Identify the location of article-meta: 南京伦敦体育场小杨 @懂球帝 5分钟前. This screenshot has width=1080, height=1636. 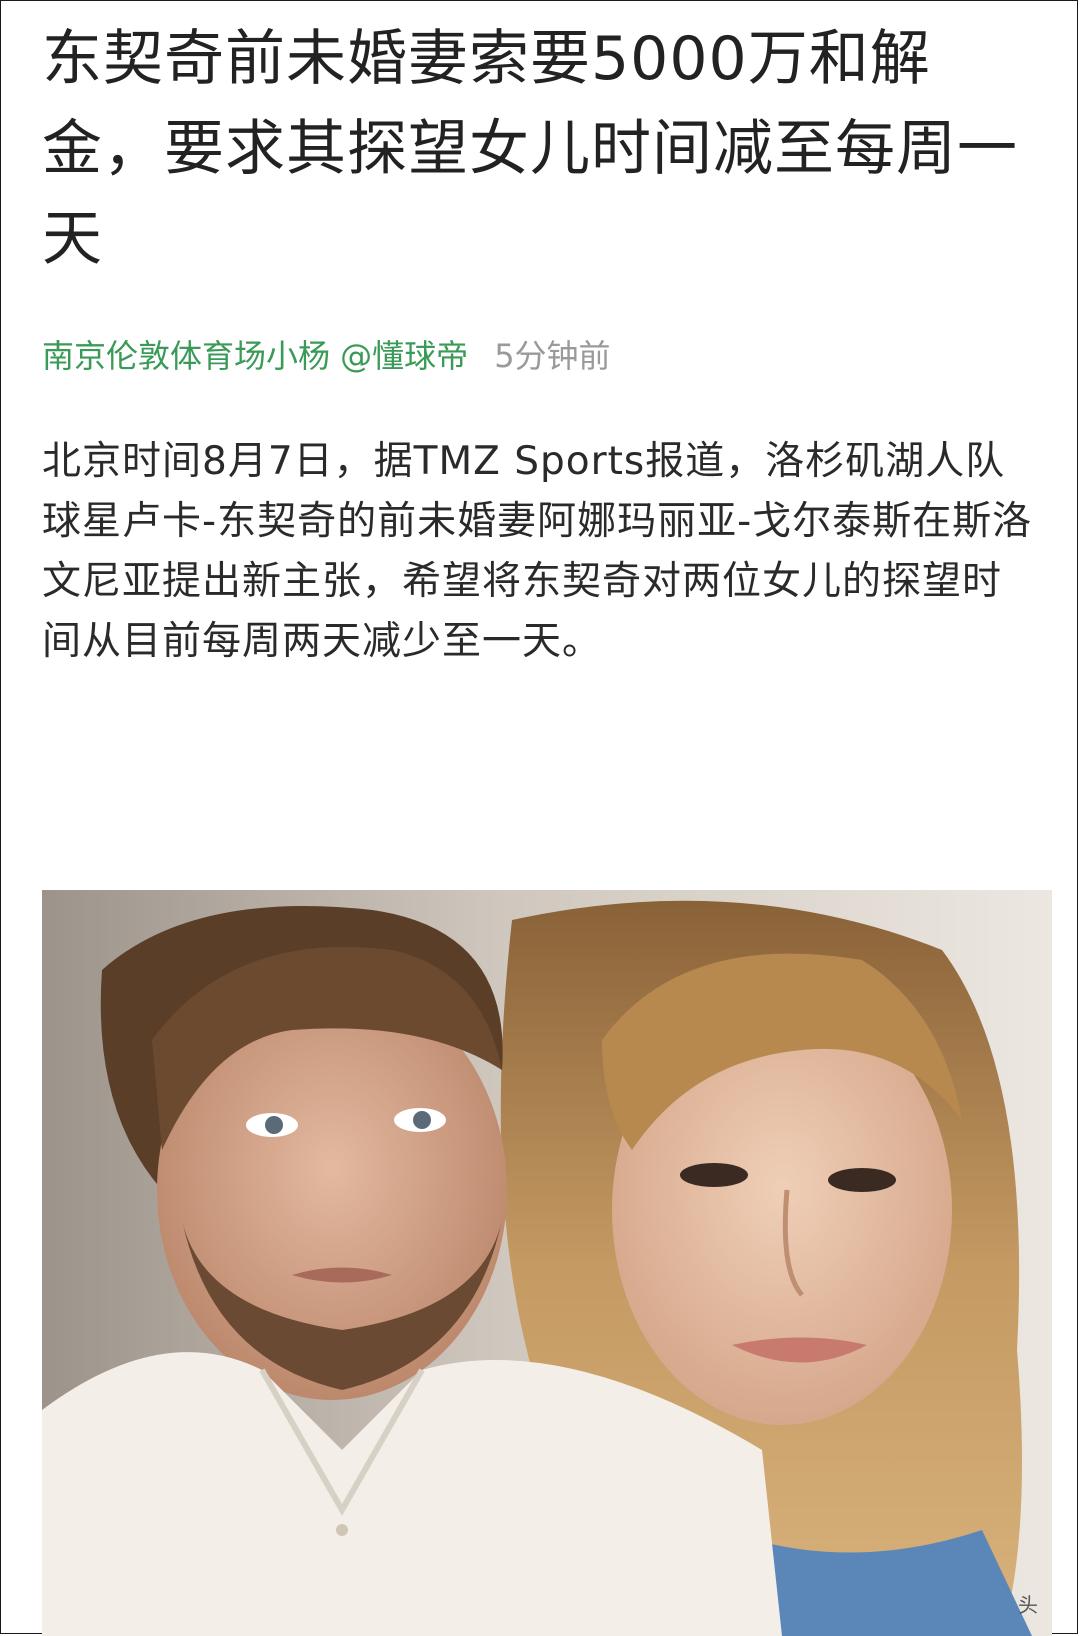
(542, 354).